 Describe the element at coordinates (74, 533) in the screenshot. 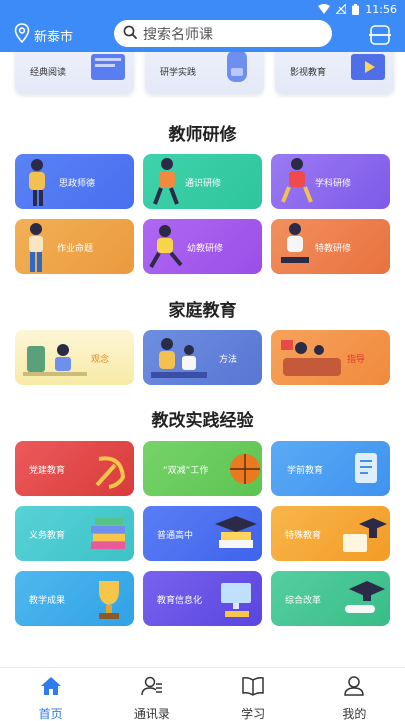

I see `card-compulsory-education: 义务教育` at that location.